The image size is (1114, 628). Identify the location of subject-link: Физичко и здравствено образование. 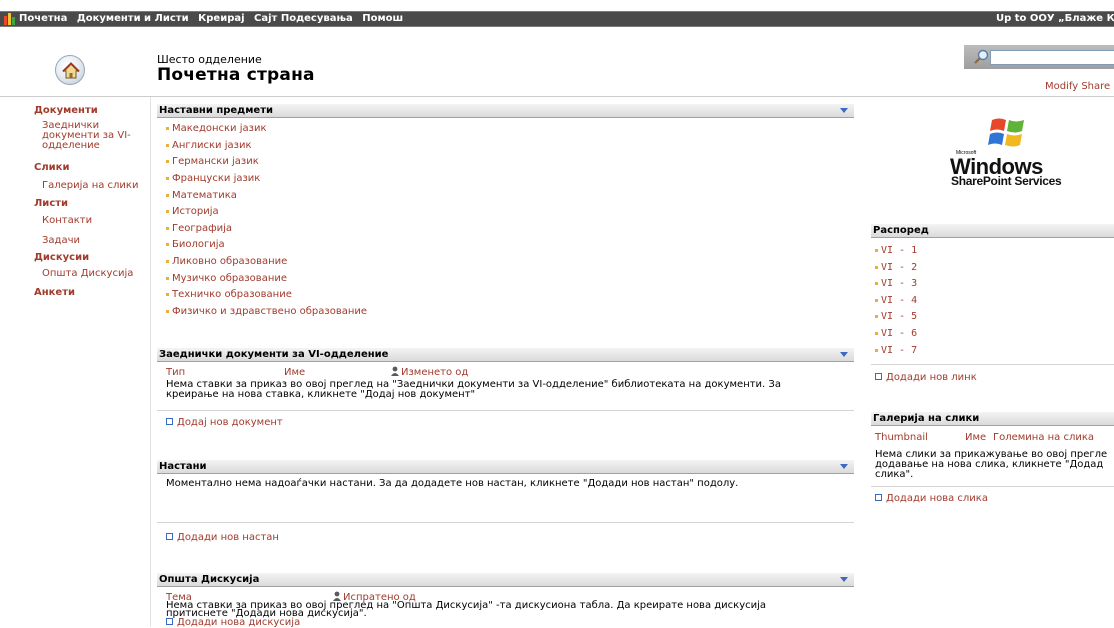
(266, 311).